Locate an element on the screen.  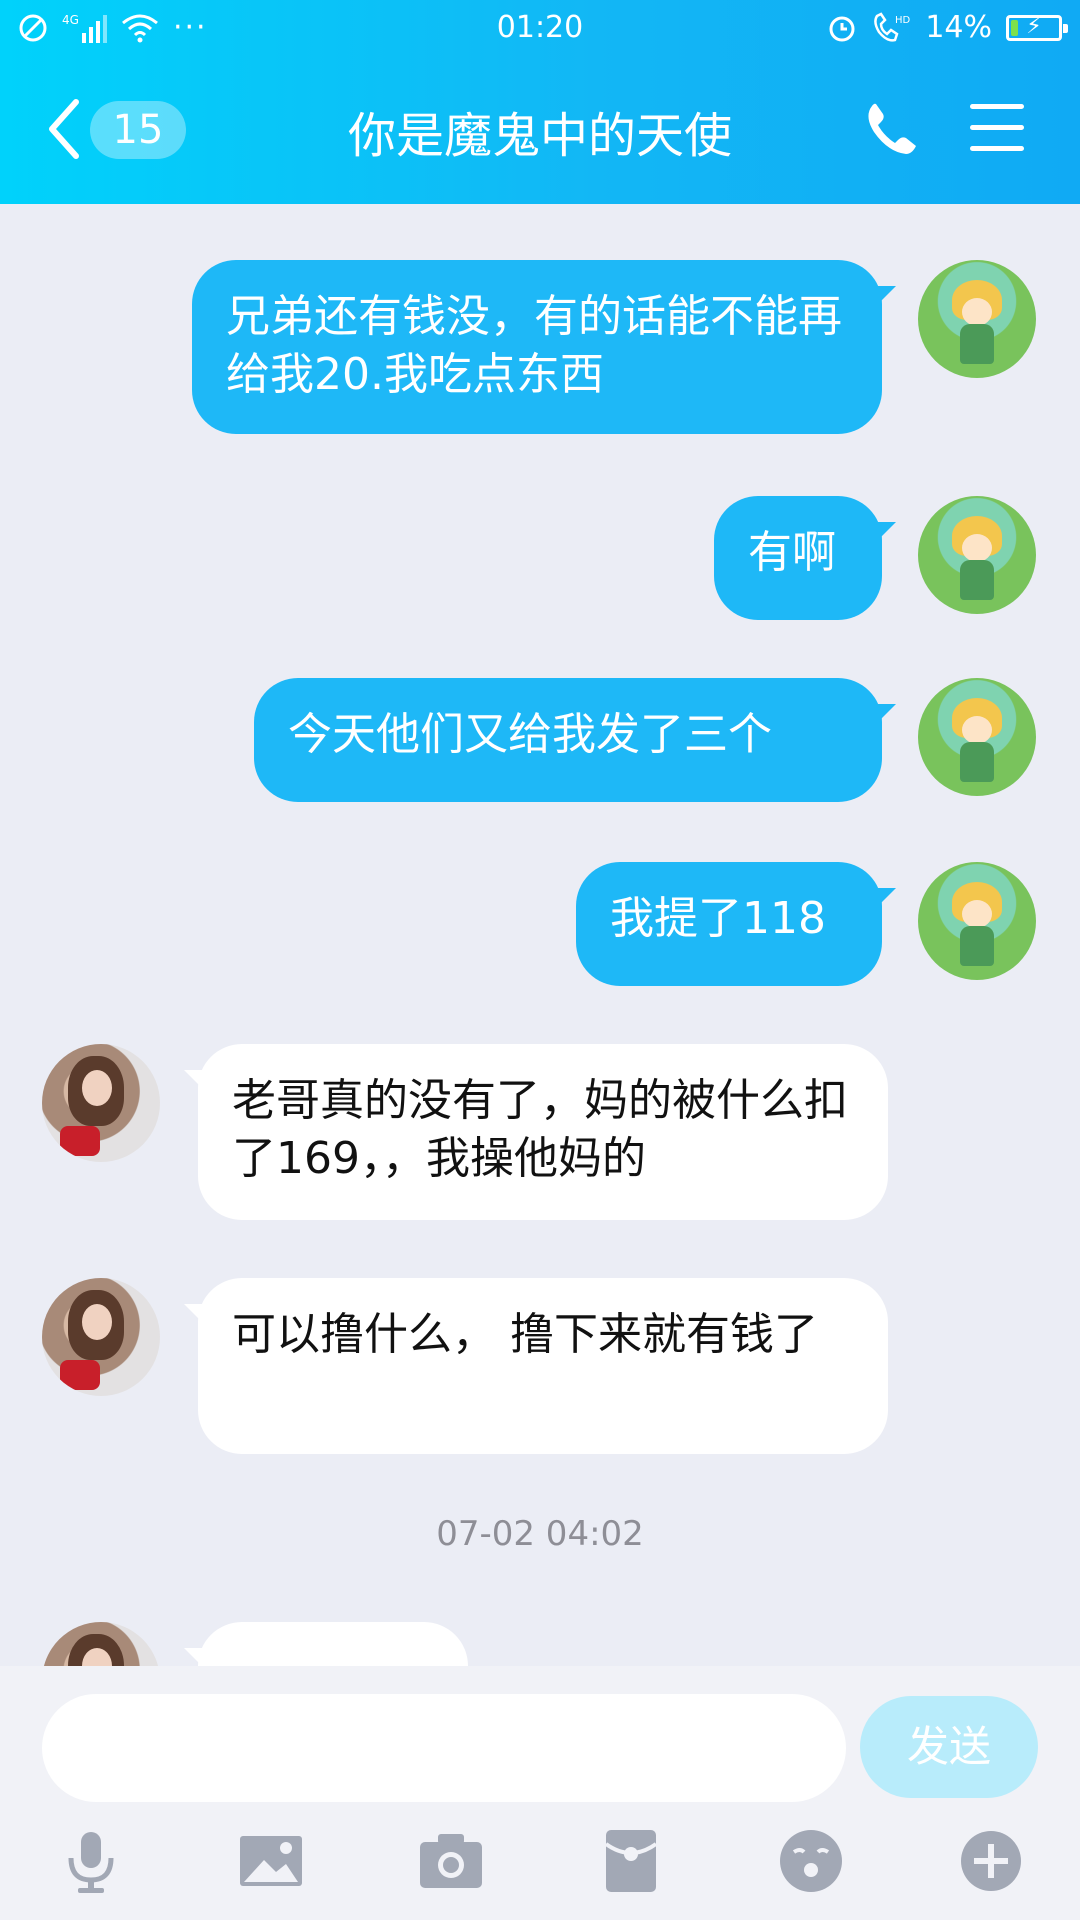
menu-icon is located at coordinates (997, 128).